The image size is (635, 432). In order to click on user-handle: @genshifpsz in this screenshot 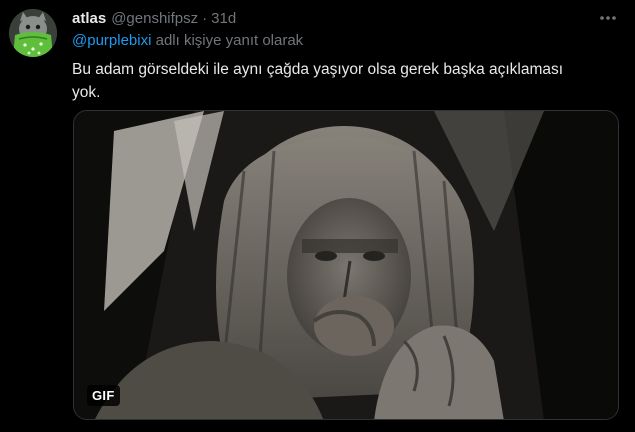, I will do `click(154, 18)`.